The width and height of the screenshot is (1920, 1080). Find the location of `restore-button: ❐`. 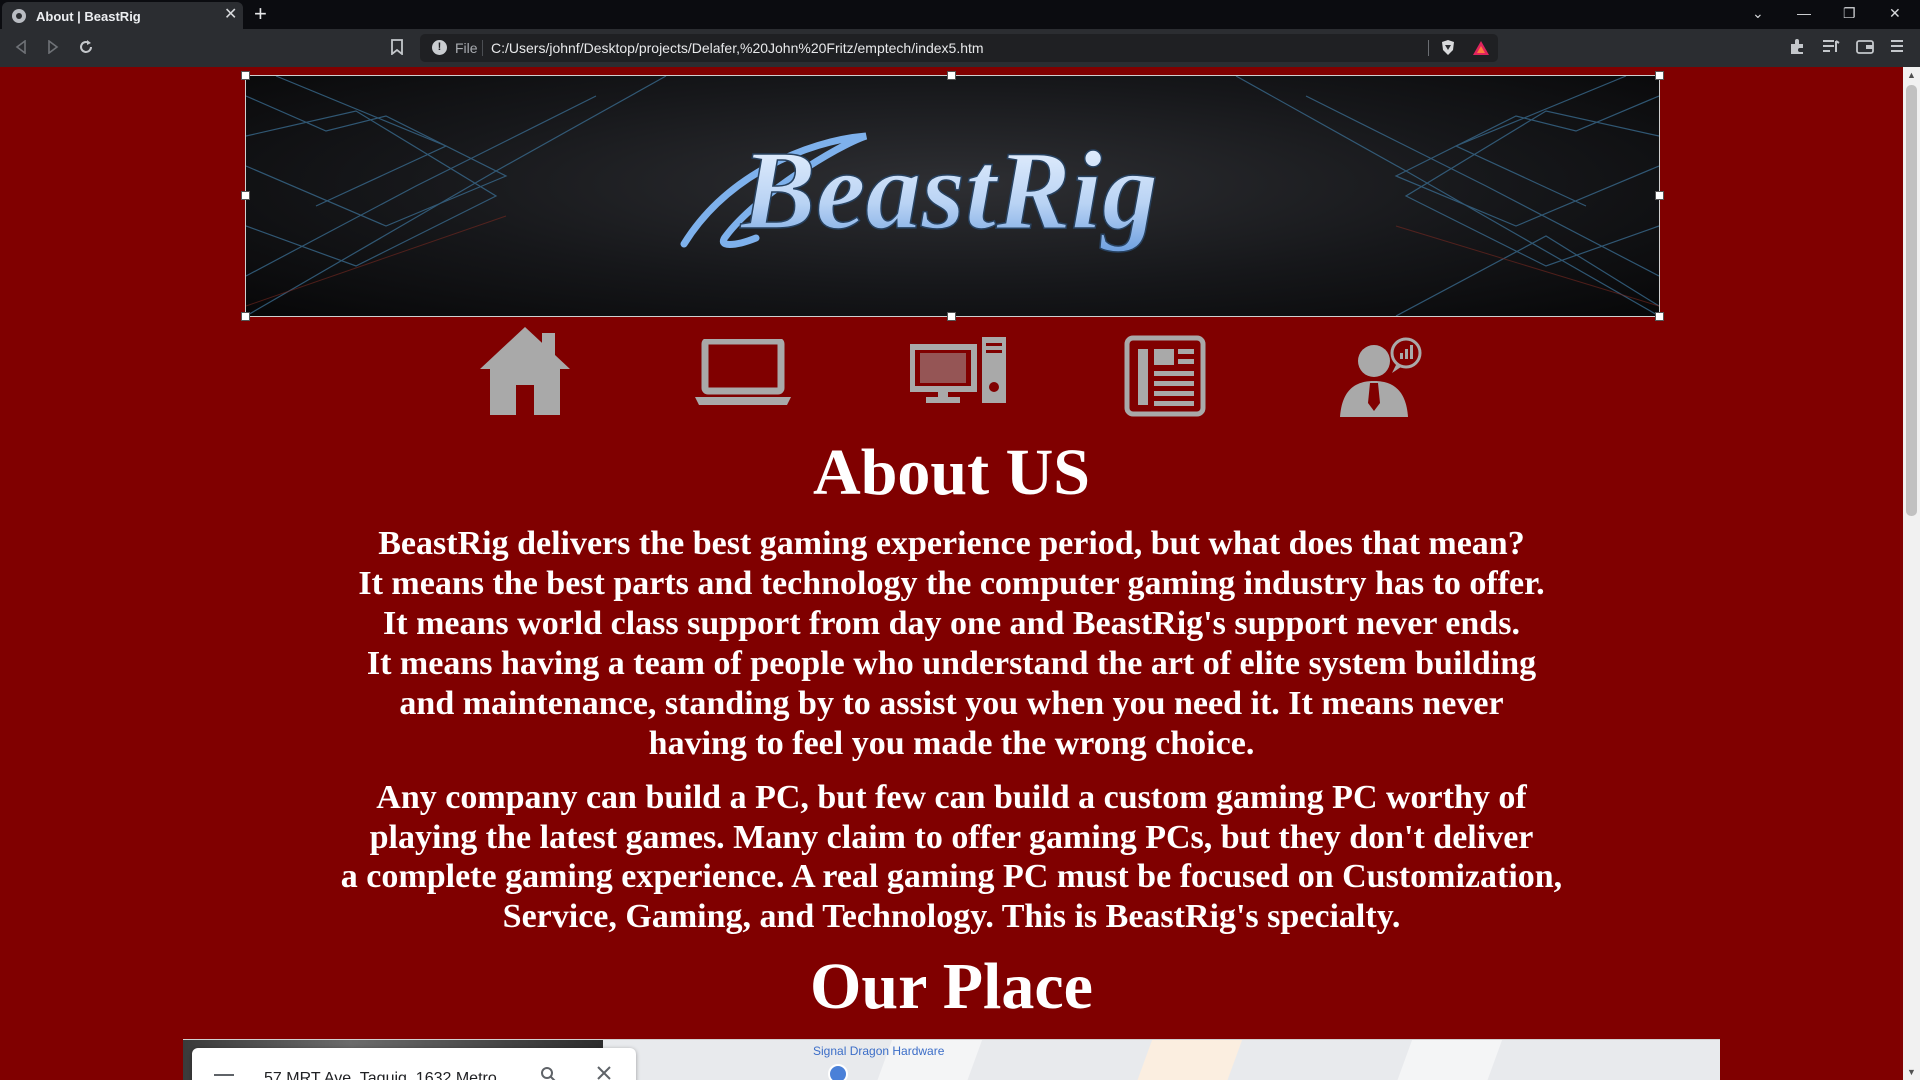

restore-button: ❐ is located at coordinates (1849, 13).